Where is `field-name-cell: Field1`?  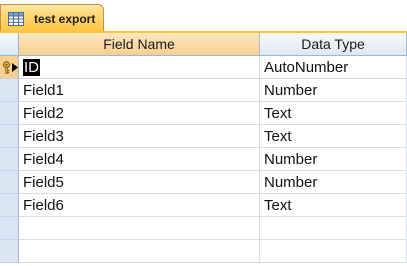
field-name-cell: Field1 is located at coordinates (139, 90).